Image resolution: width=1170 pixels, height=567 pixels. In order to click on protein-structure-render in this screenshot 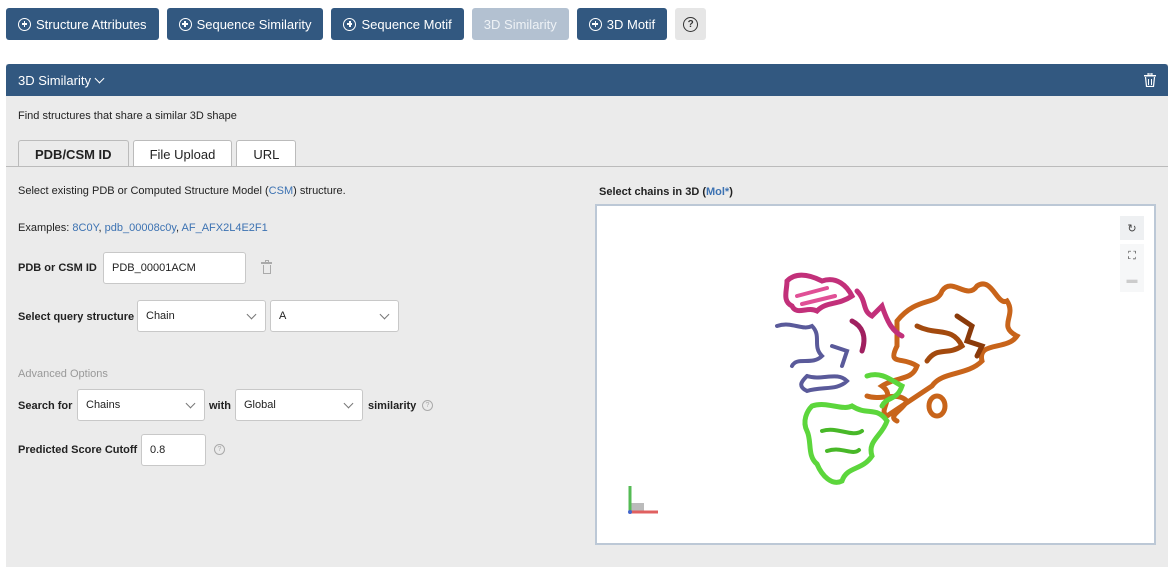, I will do `click(824, 393)`.